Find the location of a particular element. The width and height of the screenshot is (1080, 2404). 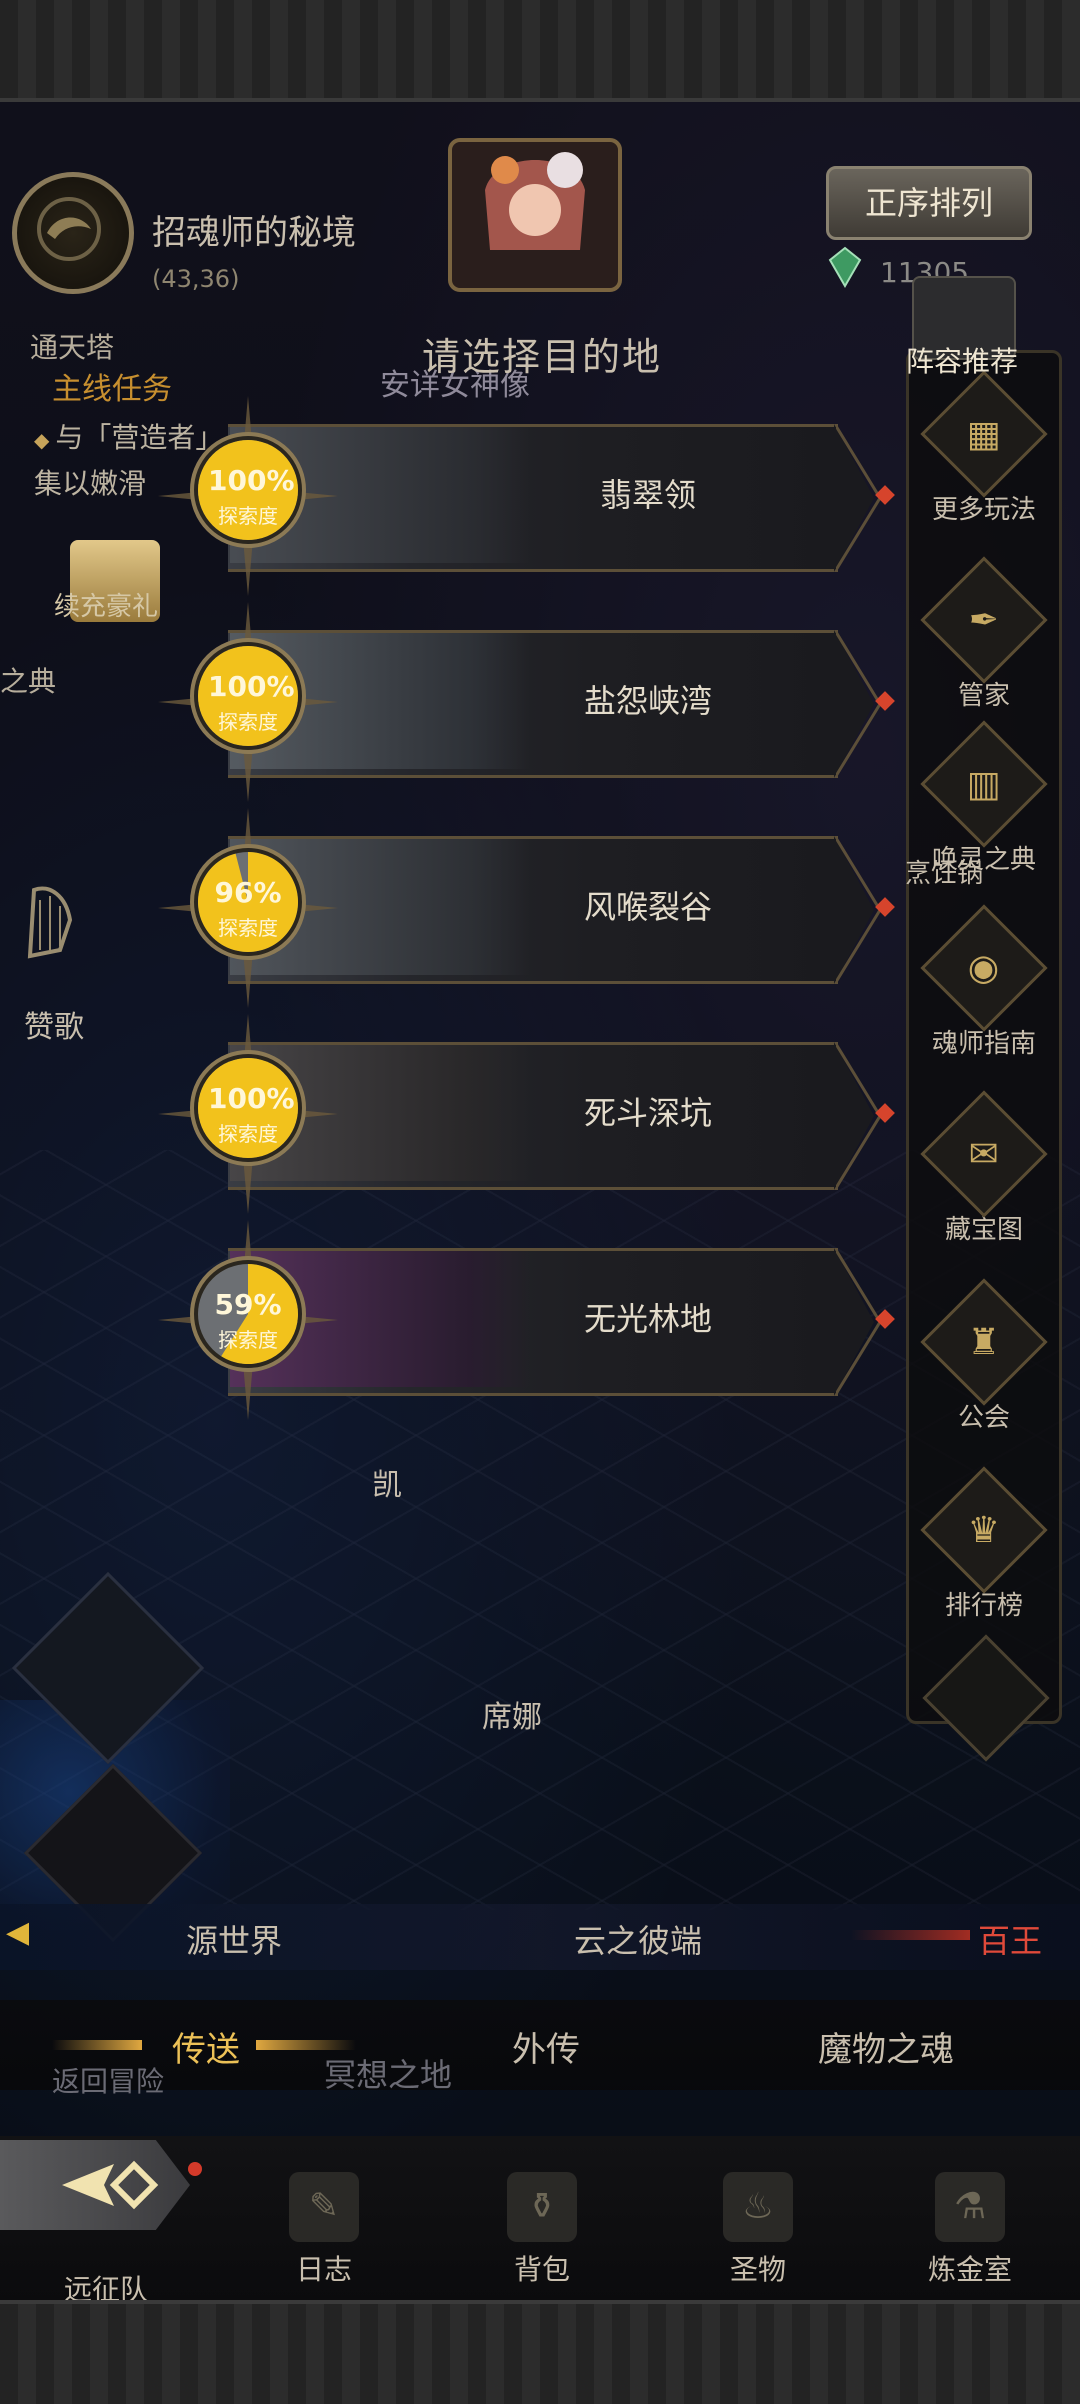

sidebar-item-treasure-map: ✉ 藏宝图 is located at coordinates (984, 1168).